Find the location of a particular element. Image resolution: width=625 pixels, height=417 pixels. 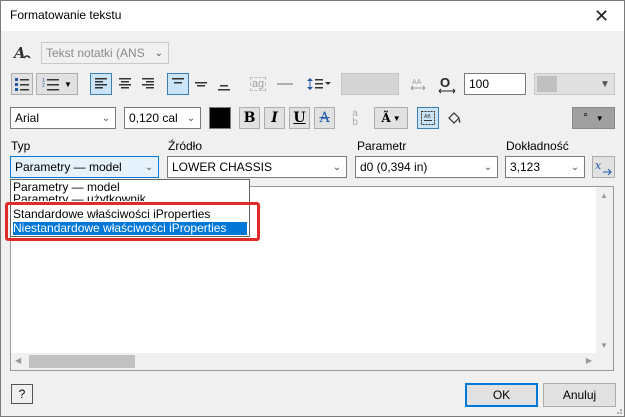

precision-select: 3,123 ⌄ is located at coordinates (545, 167).